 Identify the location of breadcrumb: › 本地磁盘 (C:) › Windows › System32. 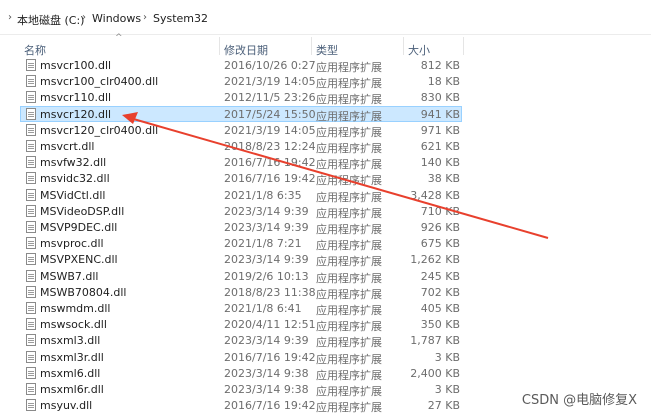
(325, 17).